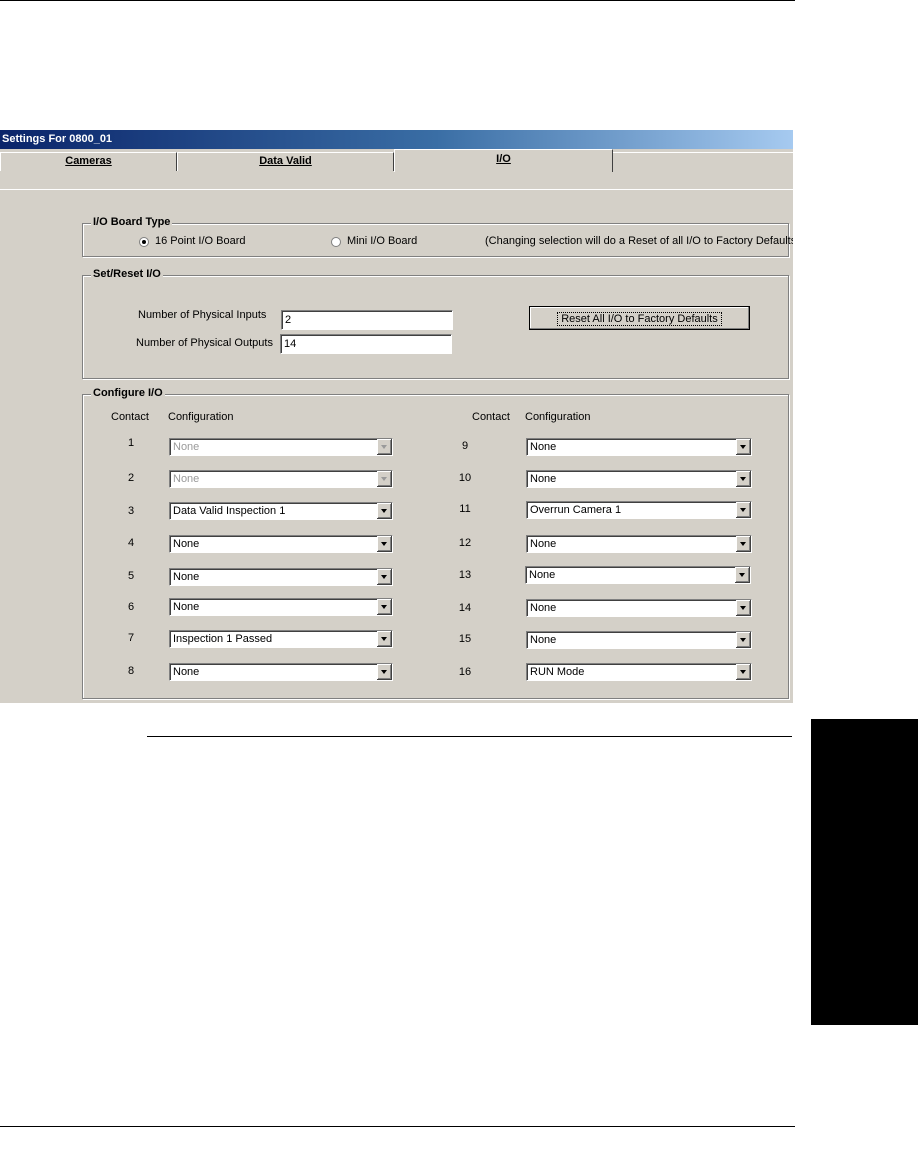 The width and height of the screenshot is (918, 1154). Describe the element at coordinates (131, 543) in the screenshot. I see `contact-number: 4` at that location.